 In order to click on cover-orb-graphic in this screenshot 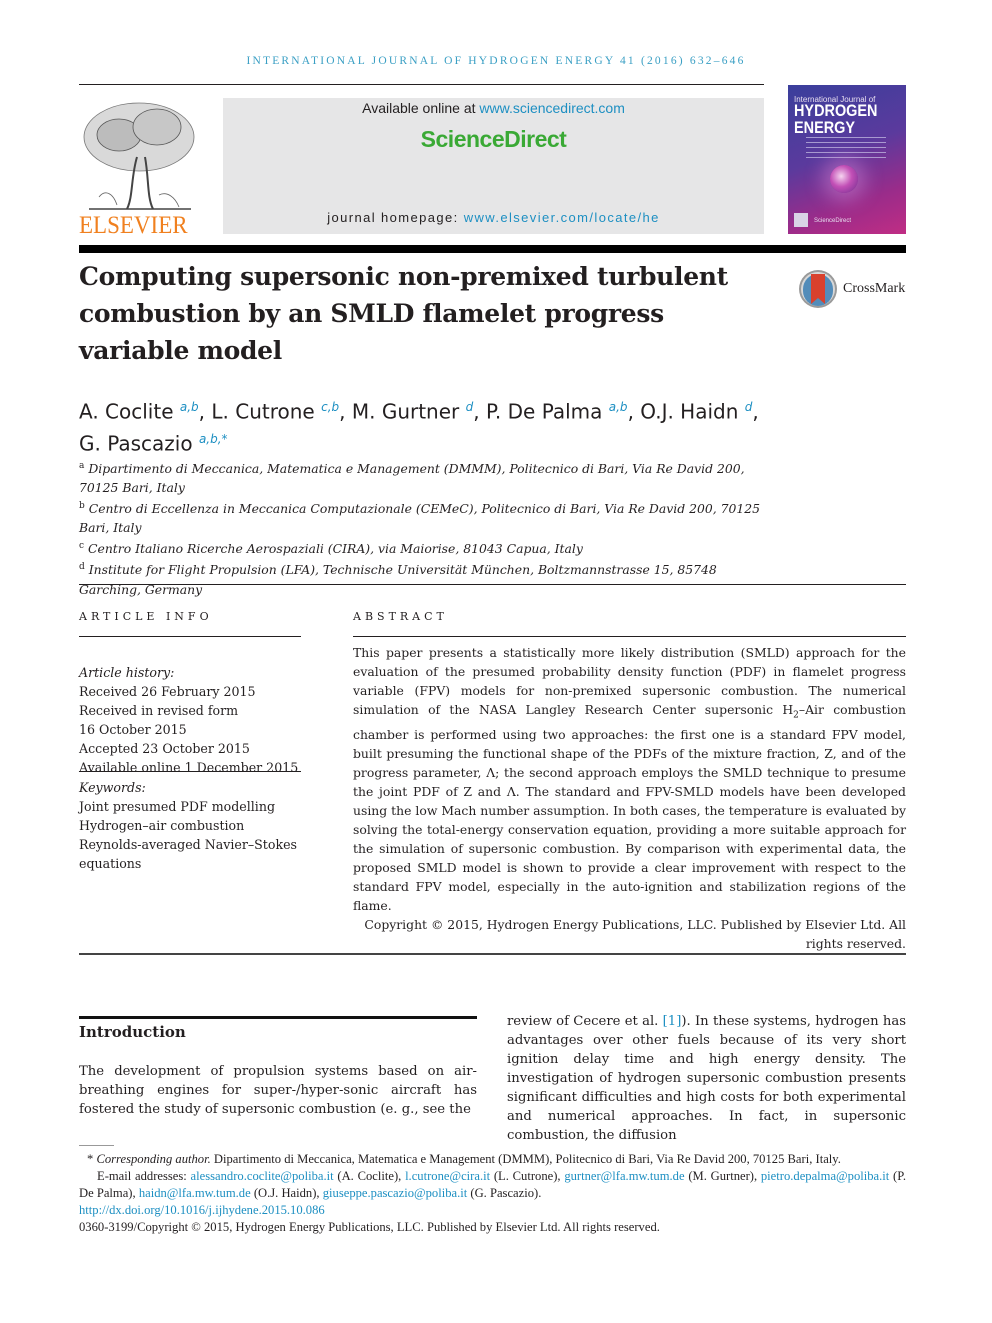, I will do `click(844, 179)`.